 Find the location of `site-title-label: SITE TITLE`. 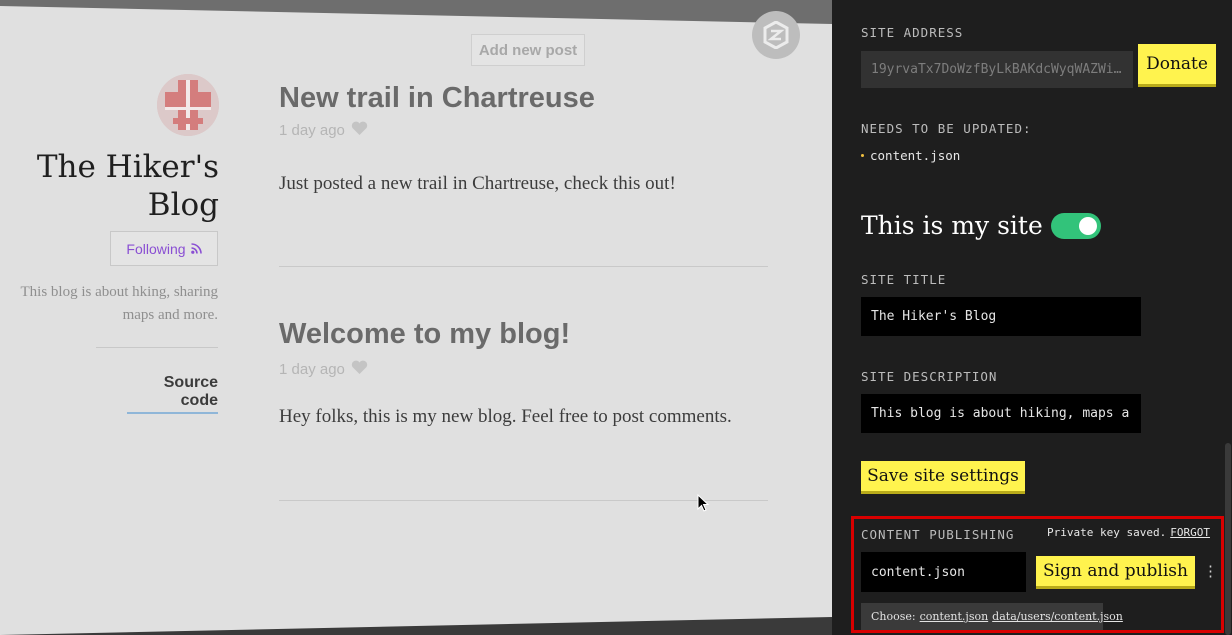

site-title-label: SITE TITLE is located at coordinates (904, 279).